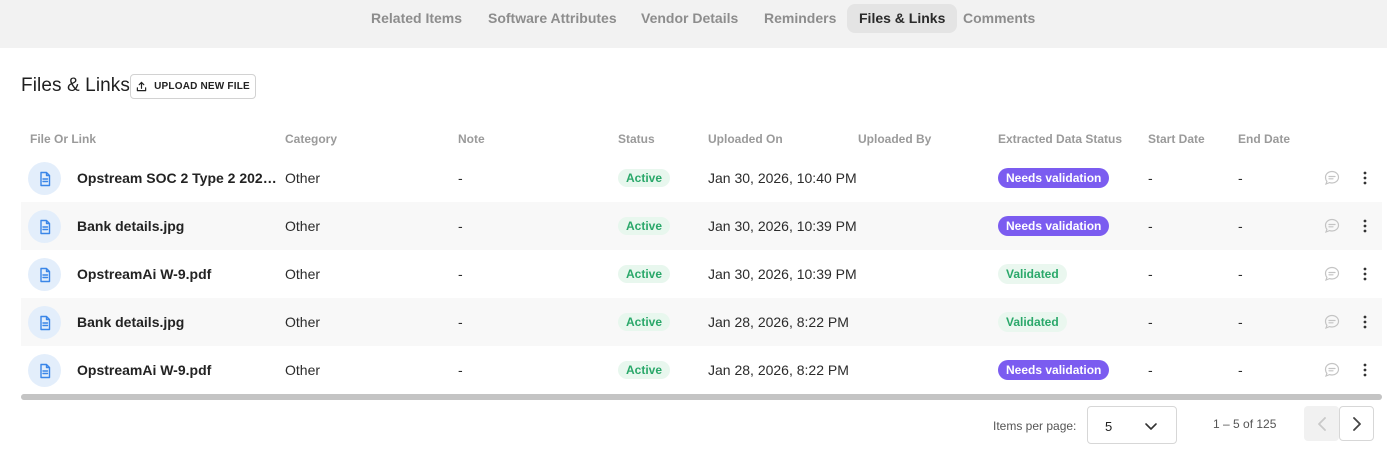 The width and height of the screenshot is (1387, 456). What do you see at coordinates (782, 177) in the screenshot?
I see `uploaded-on-cell: Jan 30, 2026, 10:40 PM` at bounding box center [782, 177].